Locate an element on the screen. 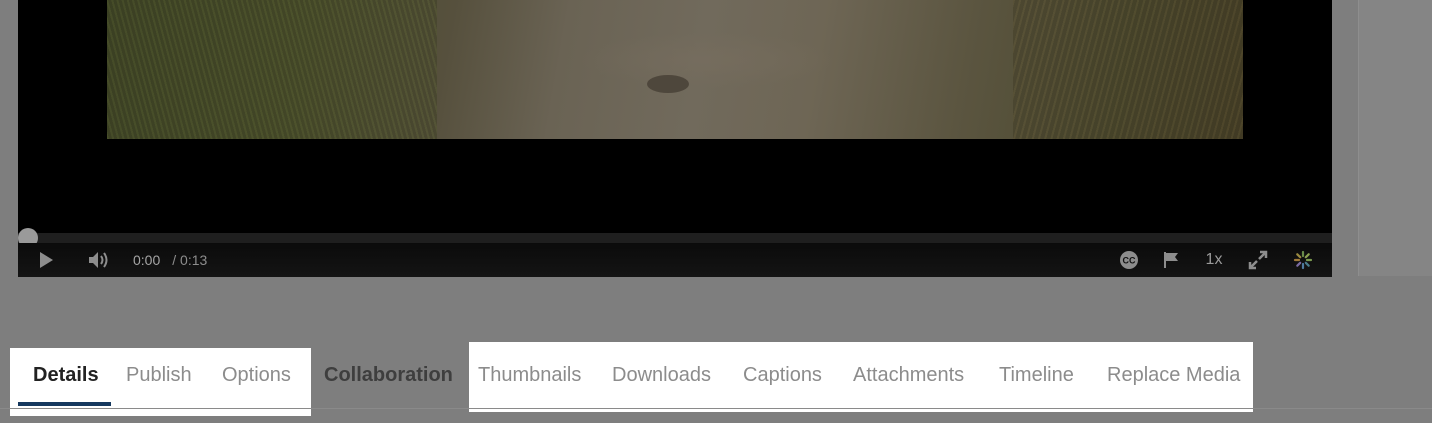 Image resolution: width=1432 pixels, height=423 pixels. svg-text: CC is located at coordinates (1129, 261).